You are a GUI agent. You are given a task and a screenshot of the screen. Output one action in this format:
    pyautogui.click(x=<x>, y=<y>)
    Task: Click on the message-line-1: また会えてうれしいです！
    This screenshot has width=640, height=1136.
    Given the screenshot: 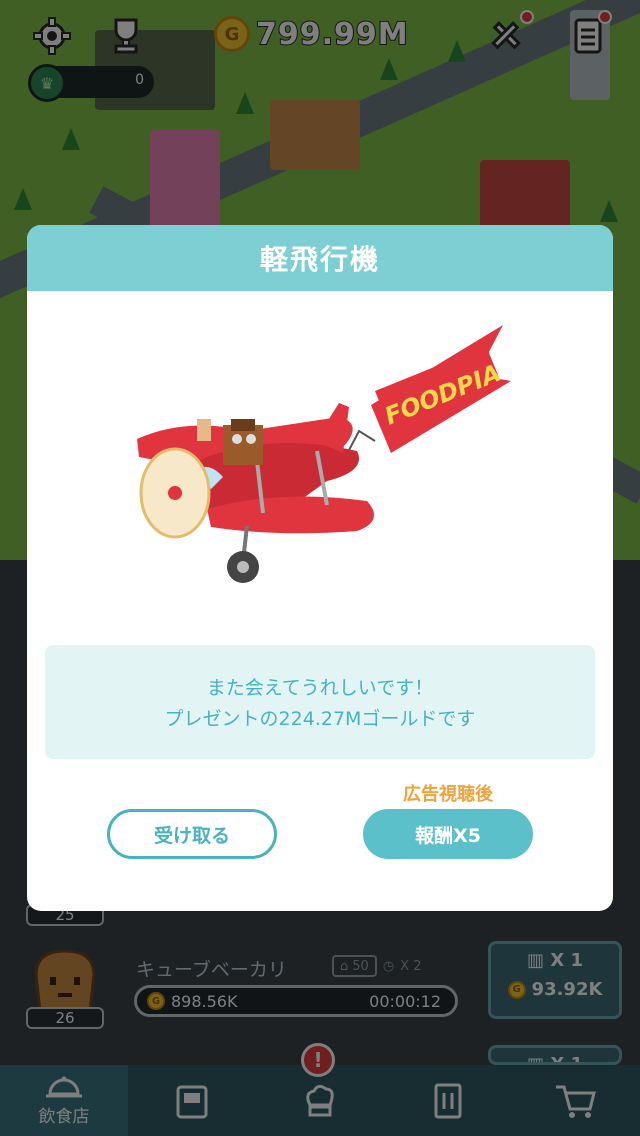 What is the action you would take?
    pyautogui.click(x=320, y=688)
    